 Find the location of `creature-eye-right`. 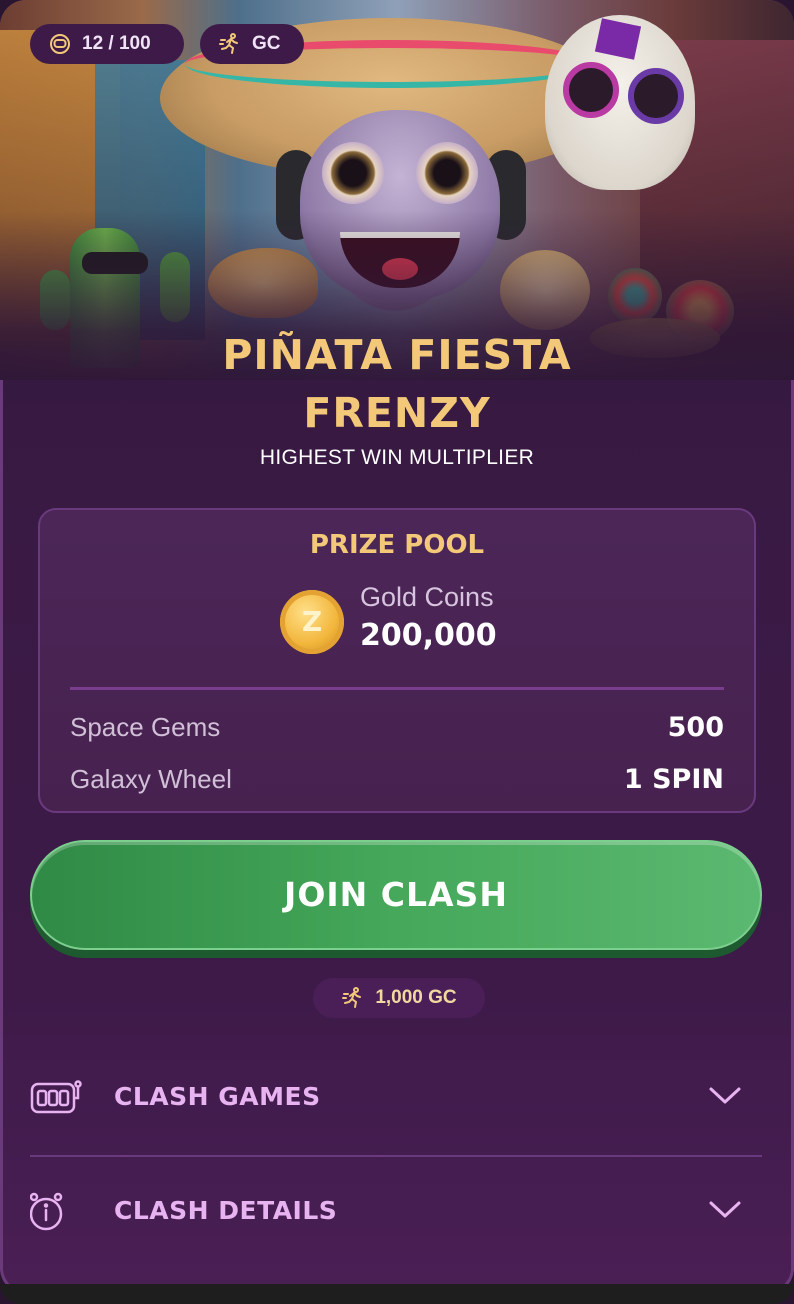

creature-eye-right is located at coordinates (447, 173).